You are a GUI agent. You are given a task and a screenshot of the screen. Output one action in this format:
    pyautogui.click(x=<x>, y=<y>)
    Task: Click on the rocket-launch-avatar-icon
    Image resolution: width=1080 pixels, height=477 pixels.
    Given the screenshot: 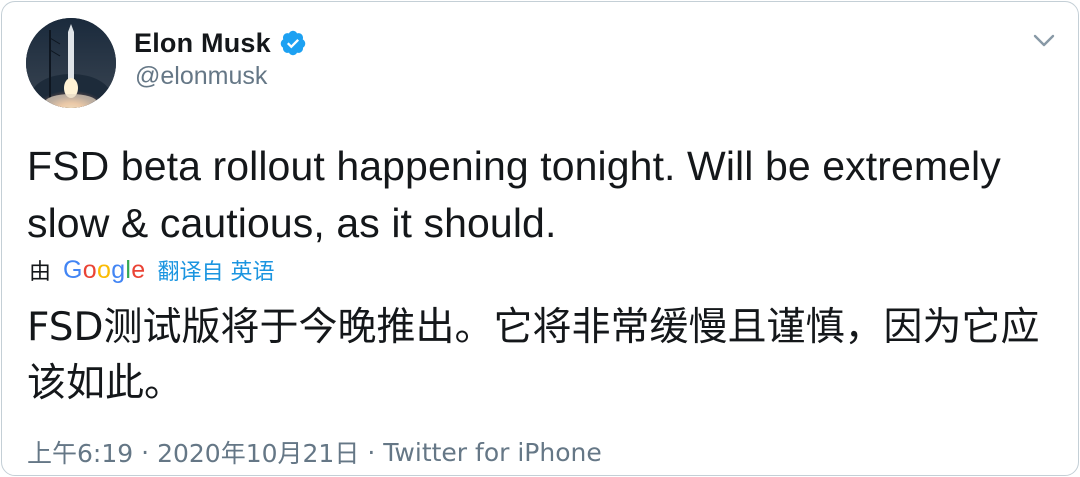 What is the action you would take?
    pyautogui.click(x=71, y=63)
    